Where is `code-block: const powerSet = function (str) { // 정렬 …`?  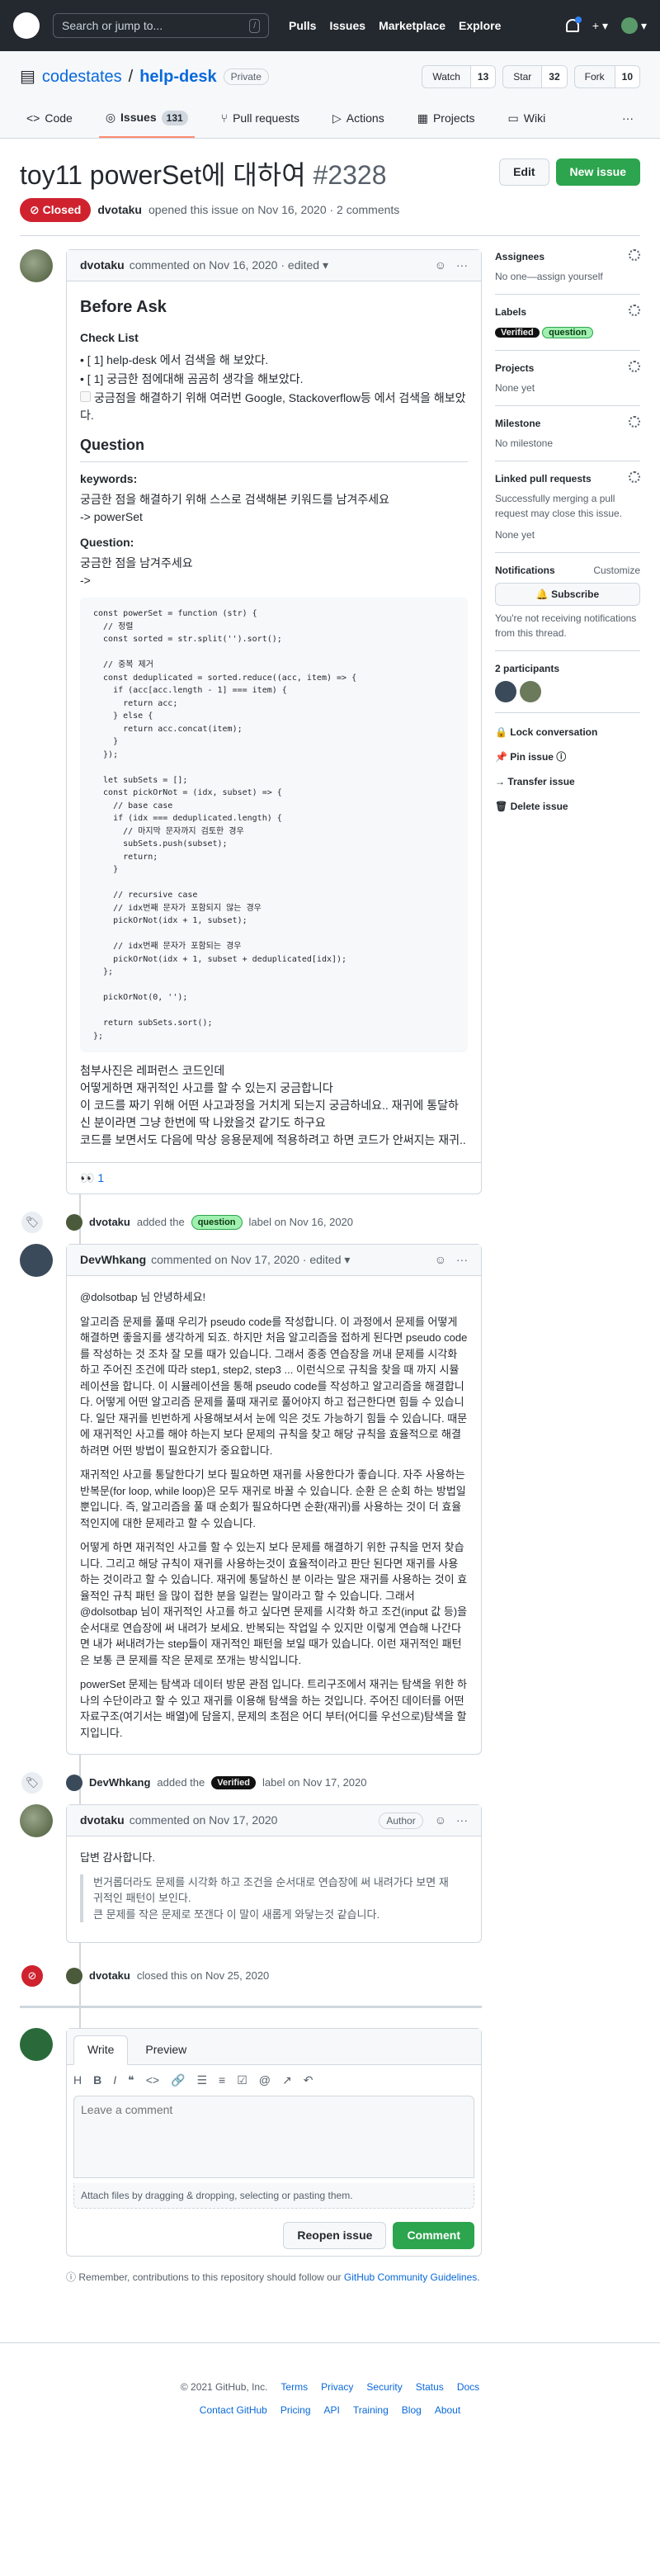
code-block: const powerSet = function (str) { // 정렬 … is located at coordinates (274, 825).